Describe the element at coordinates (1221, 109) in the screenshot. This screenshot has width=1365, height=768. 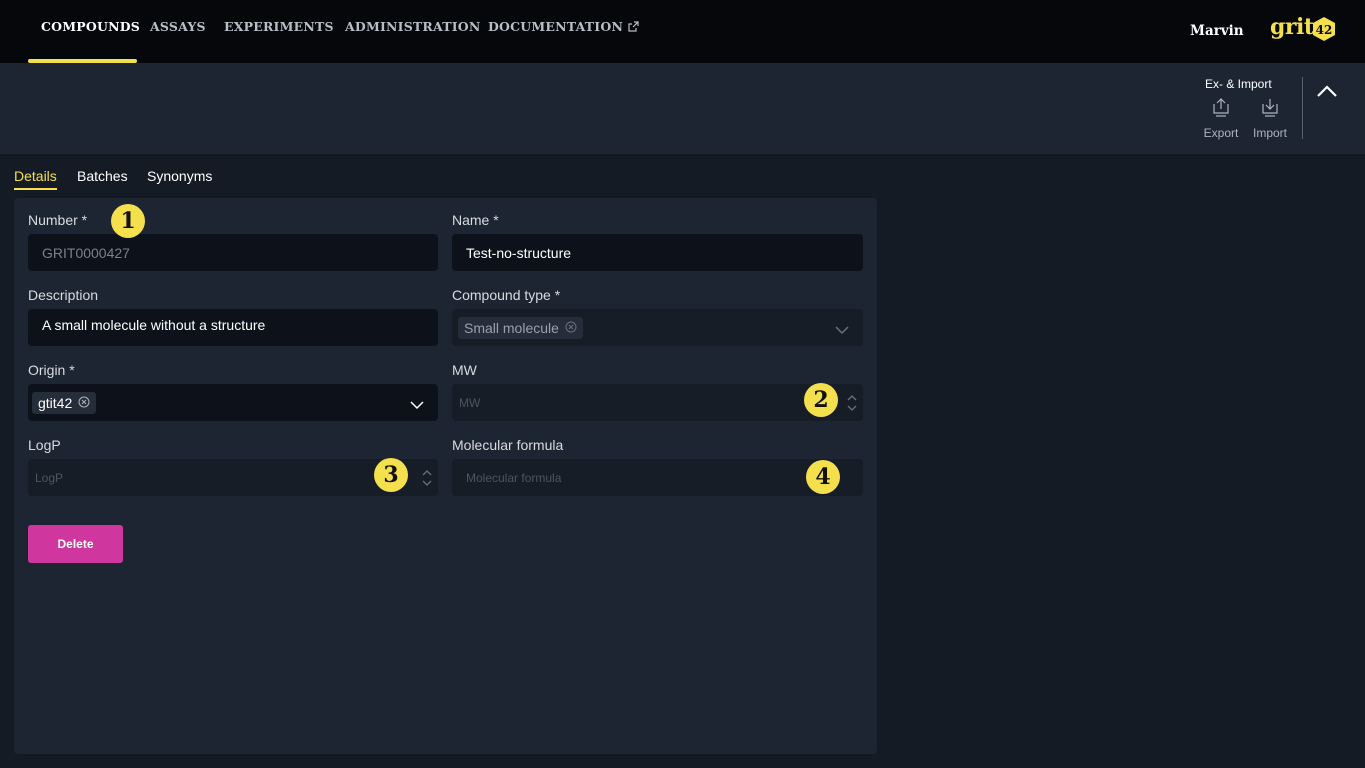
I see `export-icon` at that location.